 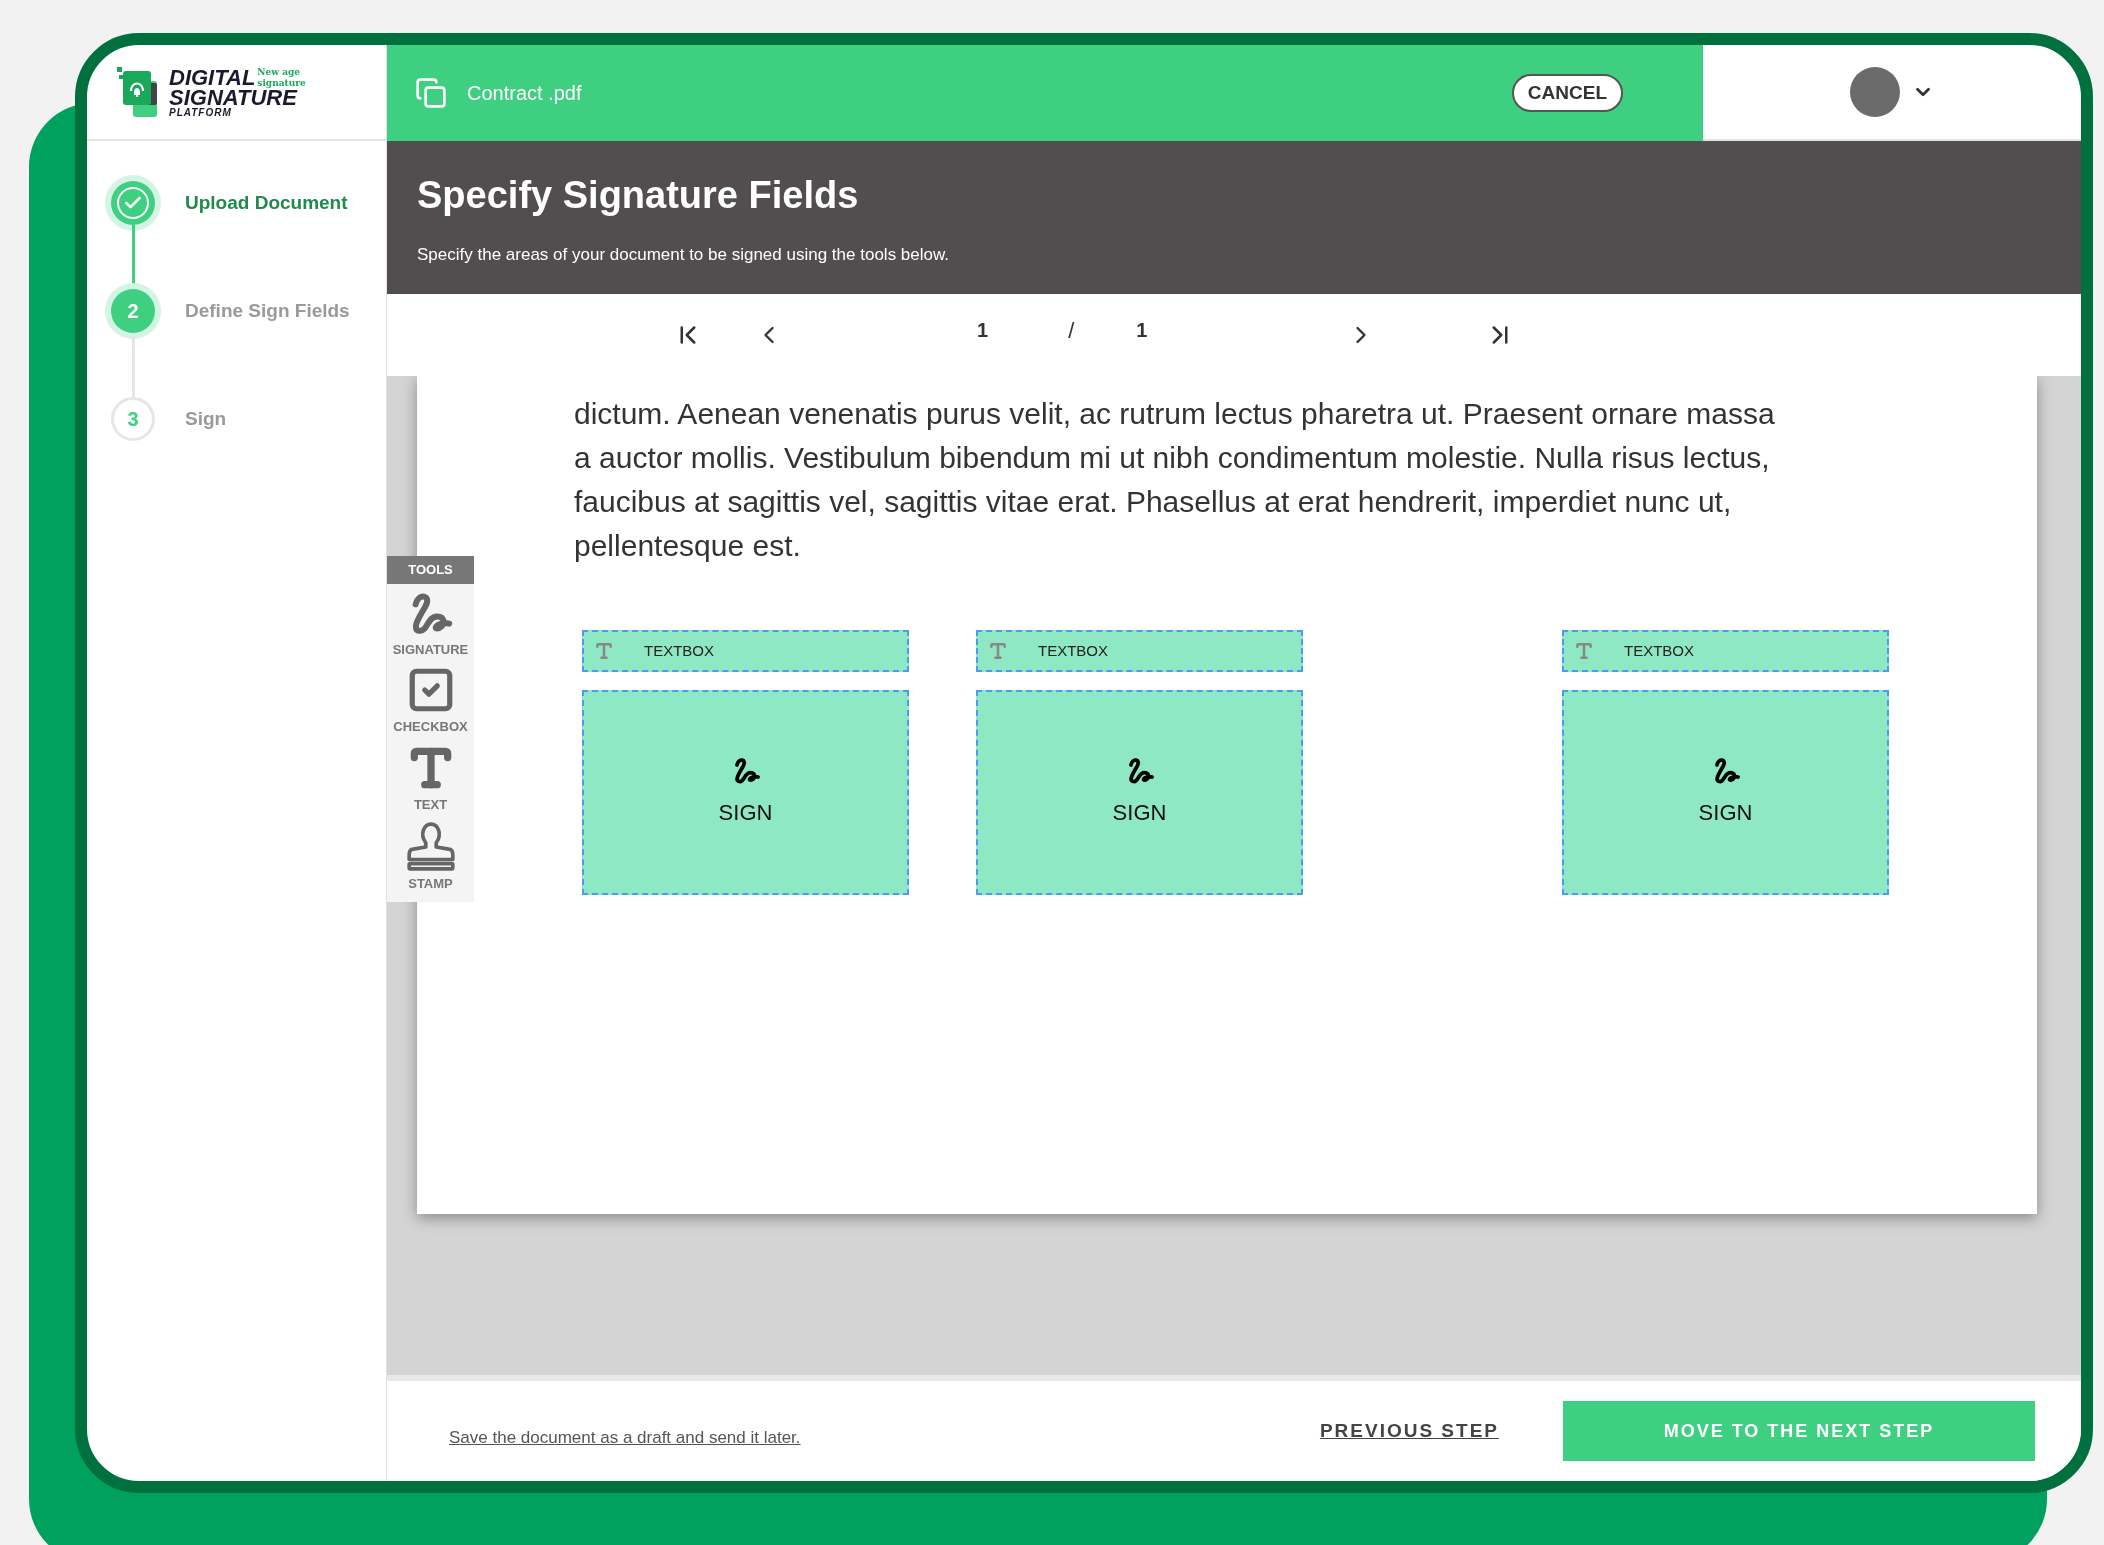 What do you see at coordinates (430, 624) in the screenshot?
I see `tool-button: SIGNATURE` at bounding box center [430, 624].